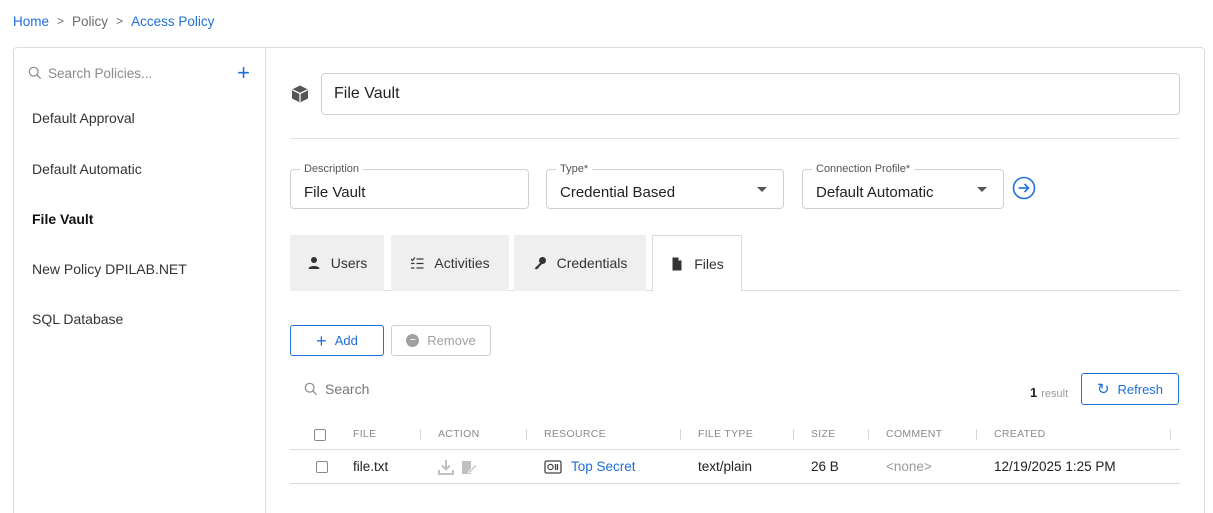  I want to click on plus-icon: +, so click(321, 340).